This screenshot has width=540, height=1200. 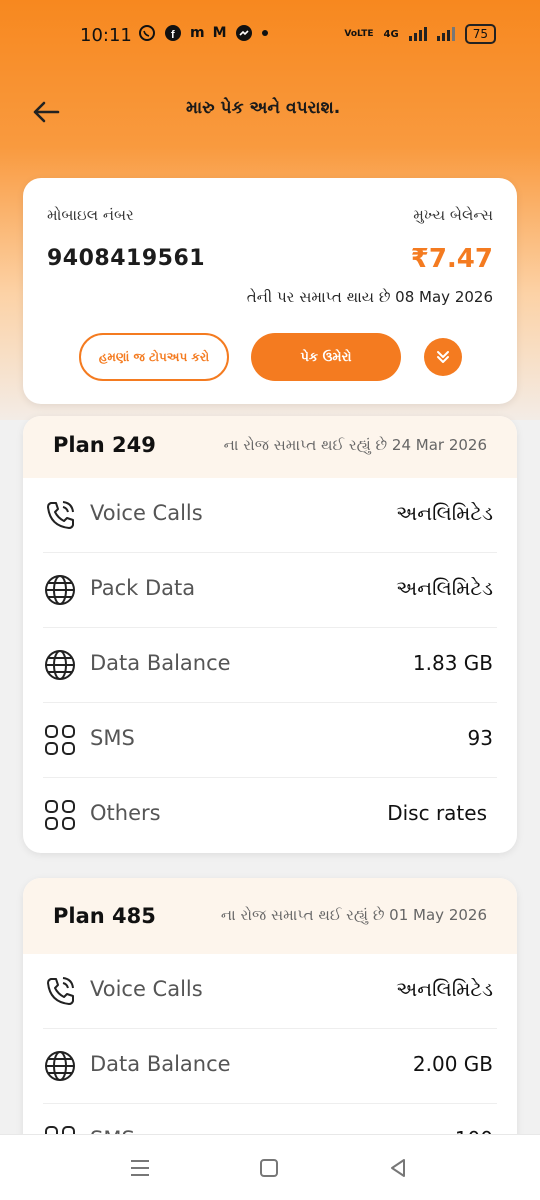 What do you see at coordinates (104, 916) in the screenshot?
I see `plan-name: Plan 485` at bounding box center [104, 916].